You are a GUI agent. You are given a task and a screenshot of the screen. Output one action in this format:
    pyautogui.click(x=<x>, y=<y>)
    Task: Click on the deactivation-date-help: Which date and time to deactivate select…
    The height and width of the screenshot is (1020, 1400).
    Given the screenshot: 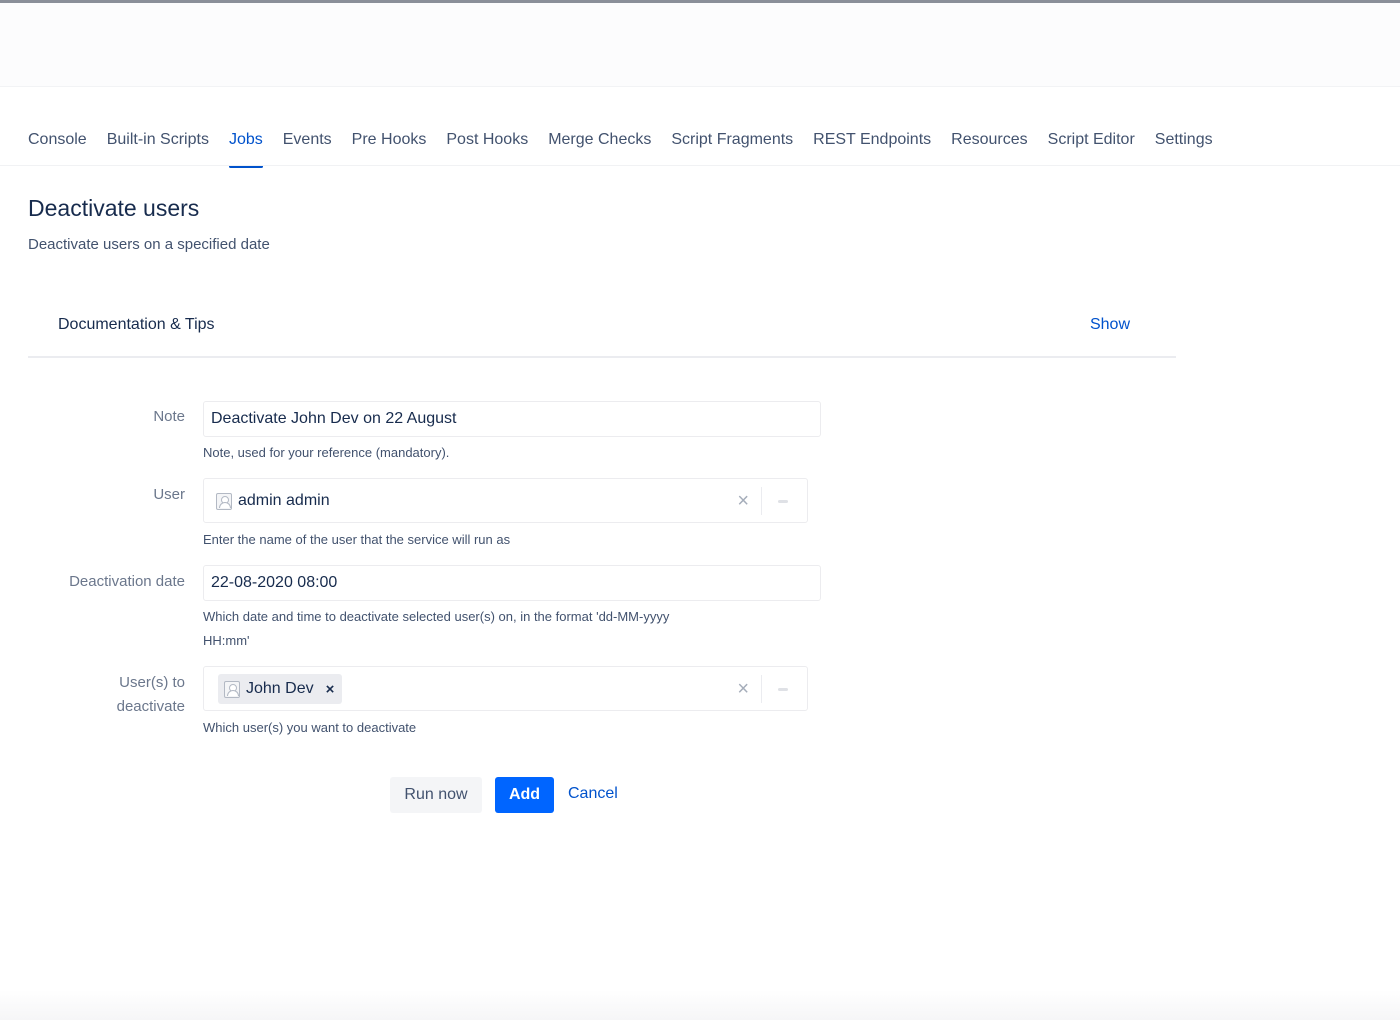 What is the action you would take?
    pyautogui.click(x=493, y=629)
    